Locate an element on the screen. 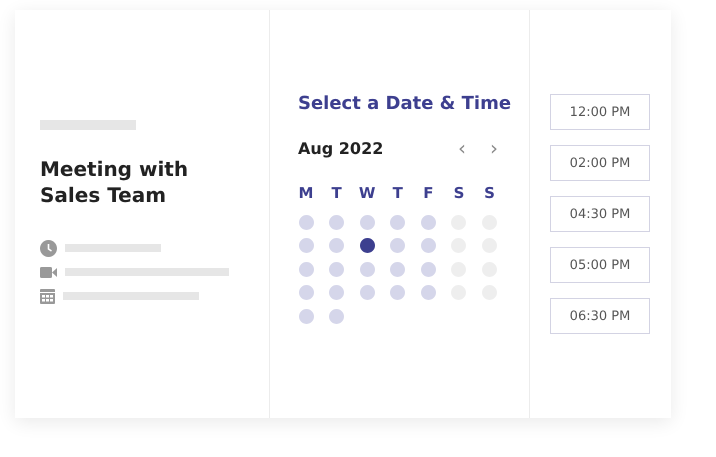  time-slot-button: 06:30 PM is located at coordinates (600, 316).